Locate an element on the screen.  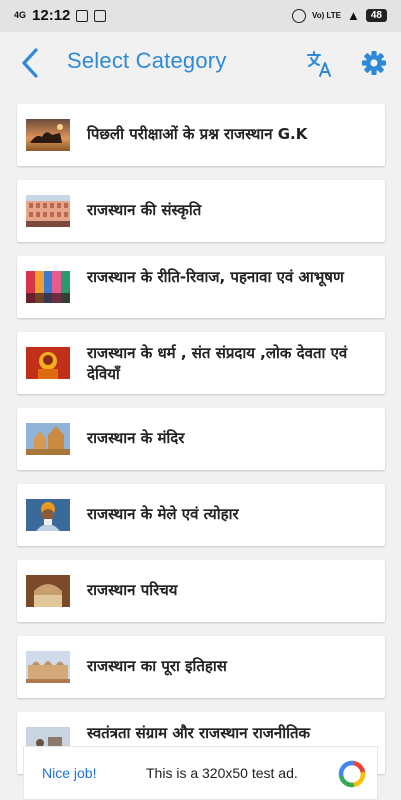
back-arrow-icon is located at coordinates (30, 63).